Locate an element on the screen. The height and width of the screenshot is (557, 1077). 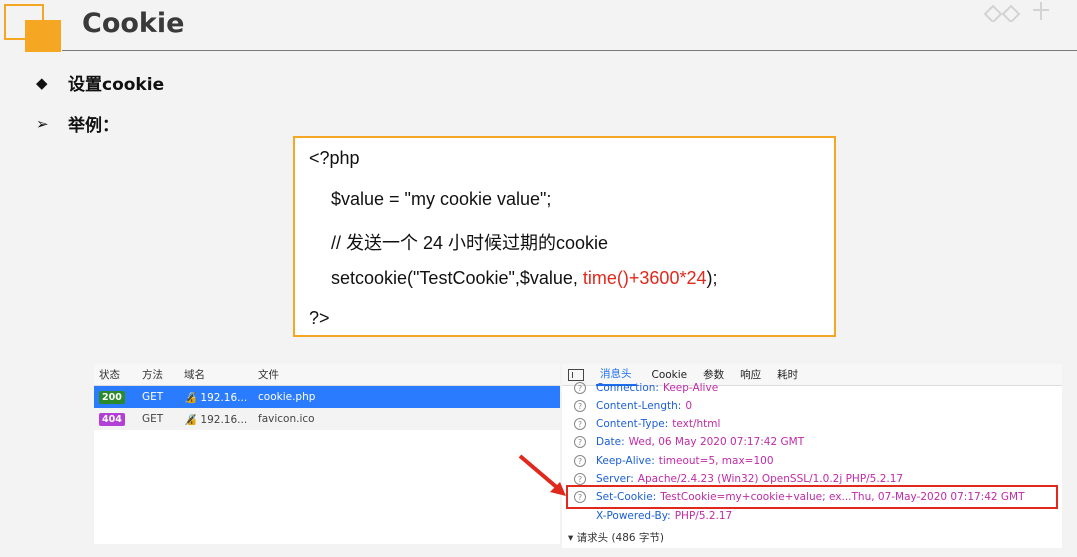
bullet-text: 设置cookie is located at coordinates (116, 85).